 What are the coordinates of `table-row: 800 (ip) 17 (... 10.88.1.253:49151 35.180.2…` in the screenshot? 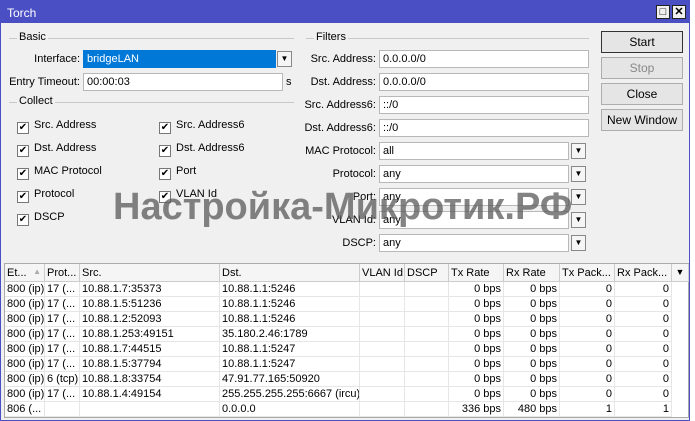 It's located at (346, 334).